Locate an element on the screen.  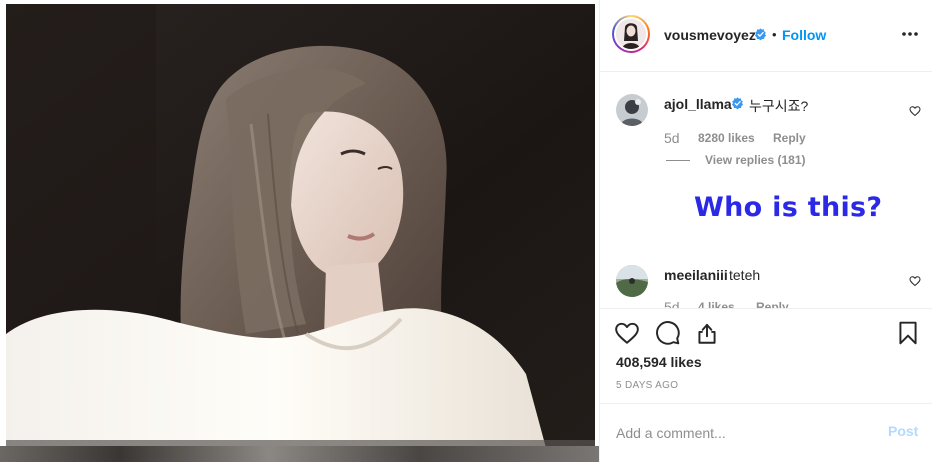
post-comment-button: Post is located at coordinates (903, 431).